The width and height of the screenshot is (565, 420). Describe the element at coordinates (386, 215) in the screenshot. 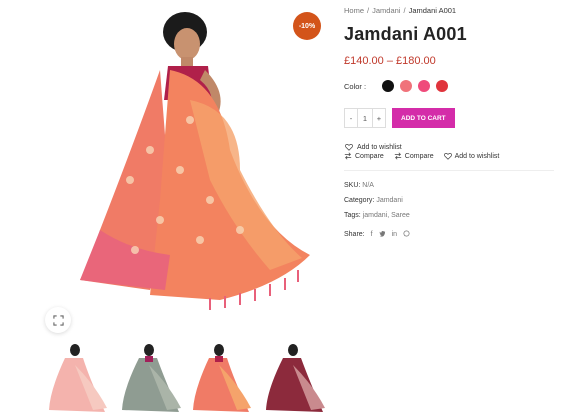

I see `tags-links: jamdani, Saree` at that location.